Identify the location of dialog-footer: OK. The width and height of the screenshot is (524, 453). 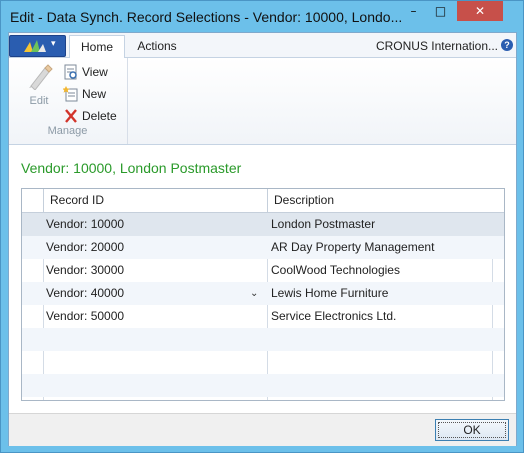
(262, 429).